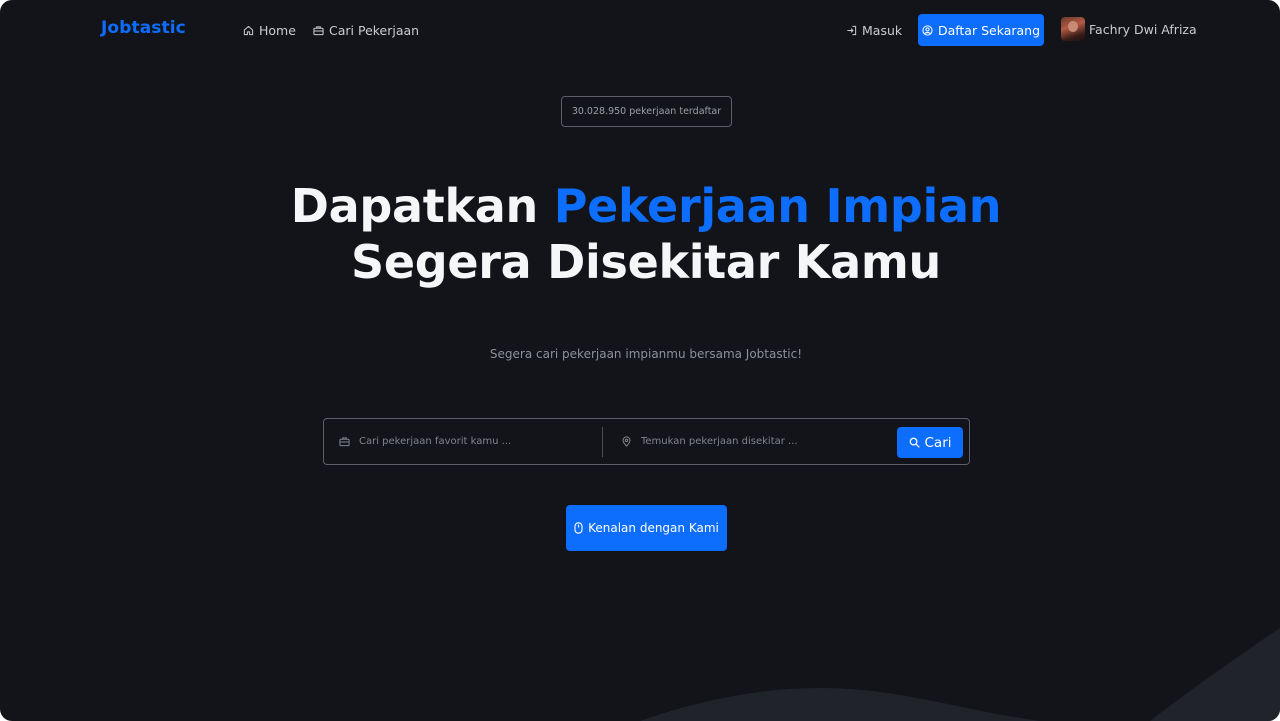 This screenshot has width=1280, height=721. I want to click on location-search-field, so click(756, 441).